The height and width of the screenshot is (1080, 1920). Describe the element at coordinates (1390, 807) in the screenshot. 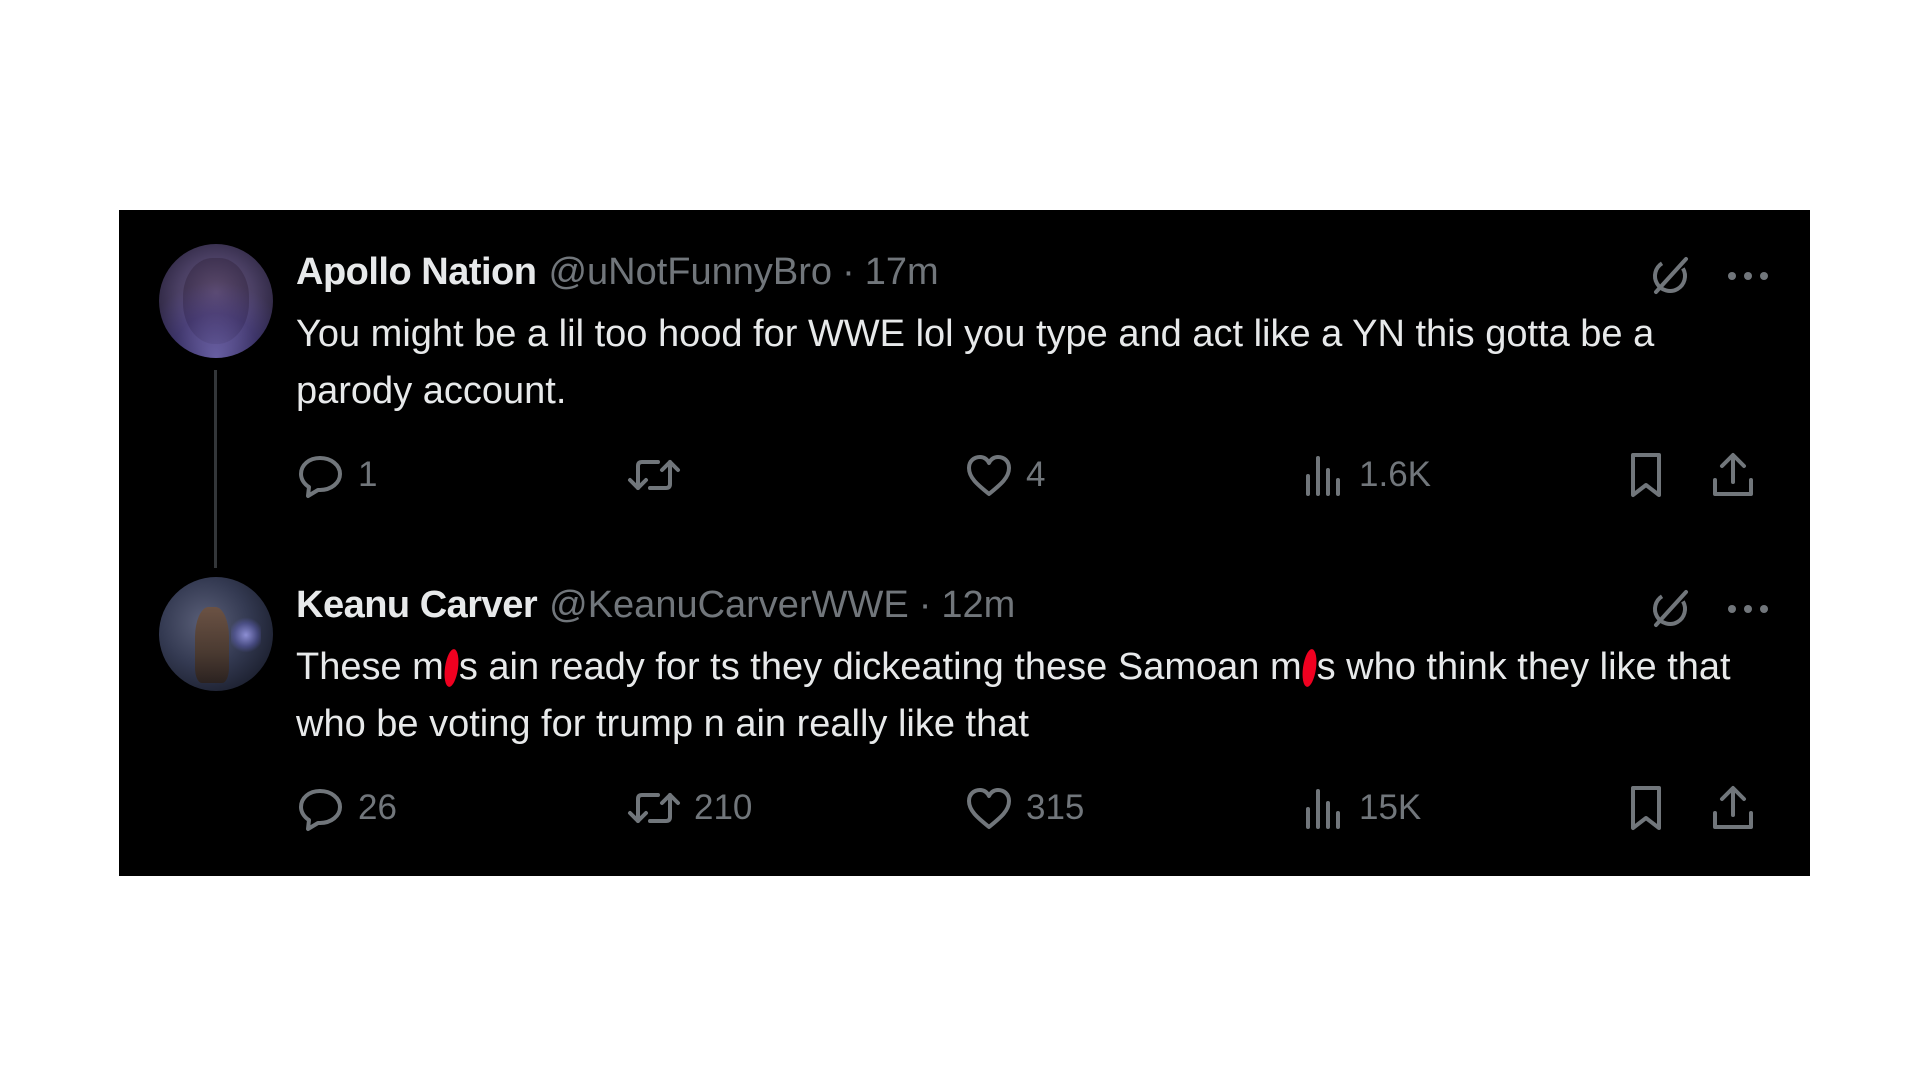

I see `views-count: 15K` at that location.